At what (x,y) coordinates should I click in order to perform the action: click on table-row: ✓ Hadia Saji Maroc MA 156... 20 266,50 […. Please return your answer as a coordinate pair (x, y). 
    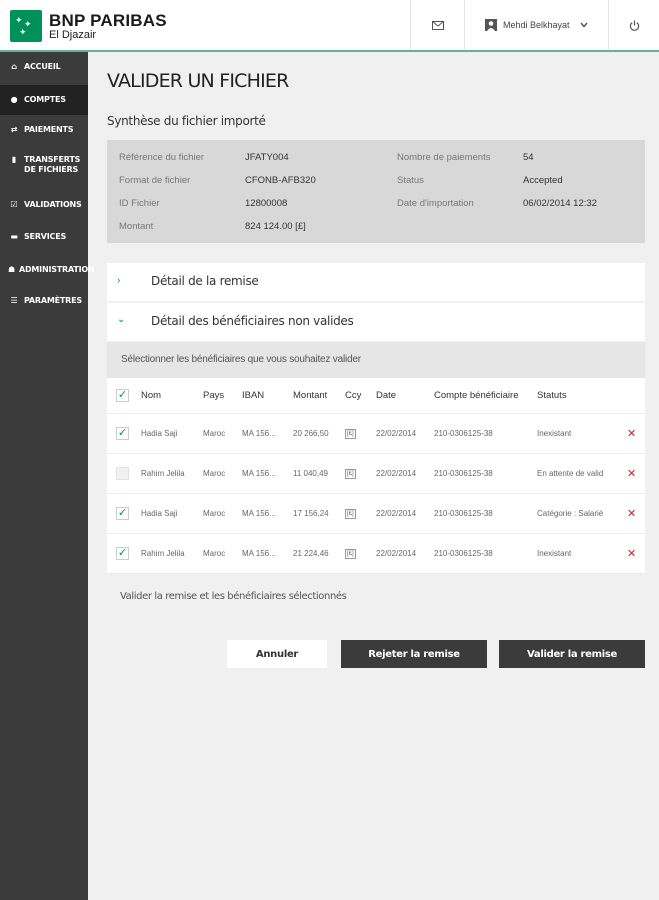
    Looking at the image, I should click on (376, 434).